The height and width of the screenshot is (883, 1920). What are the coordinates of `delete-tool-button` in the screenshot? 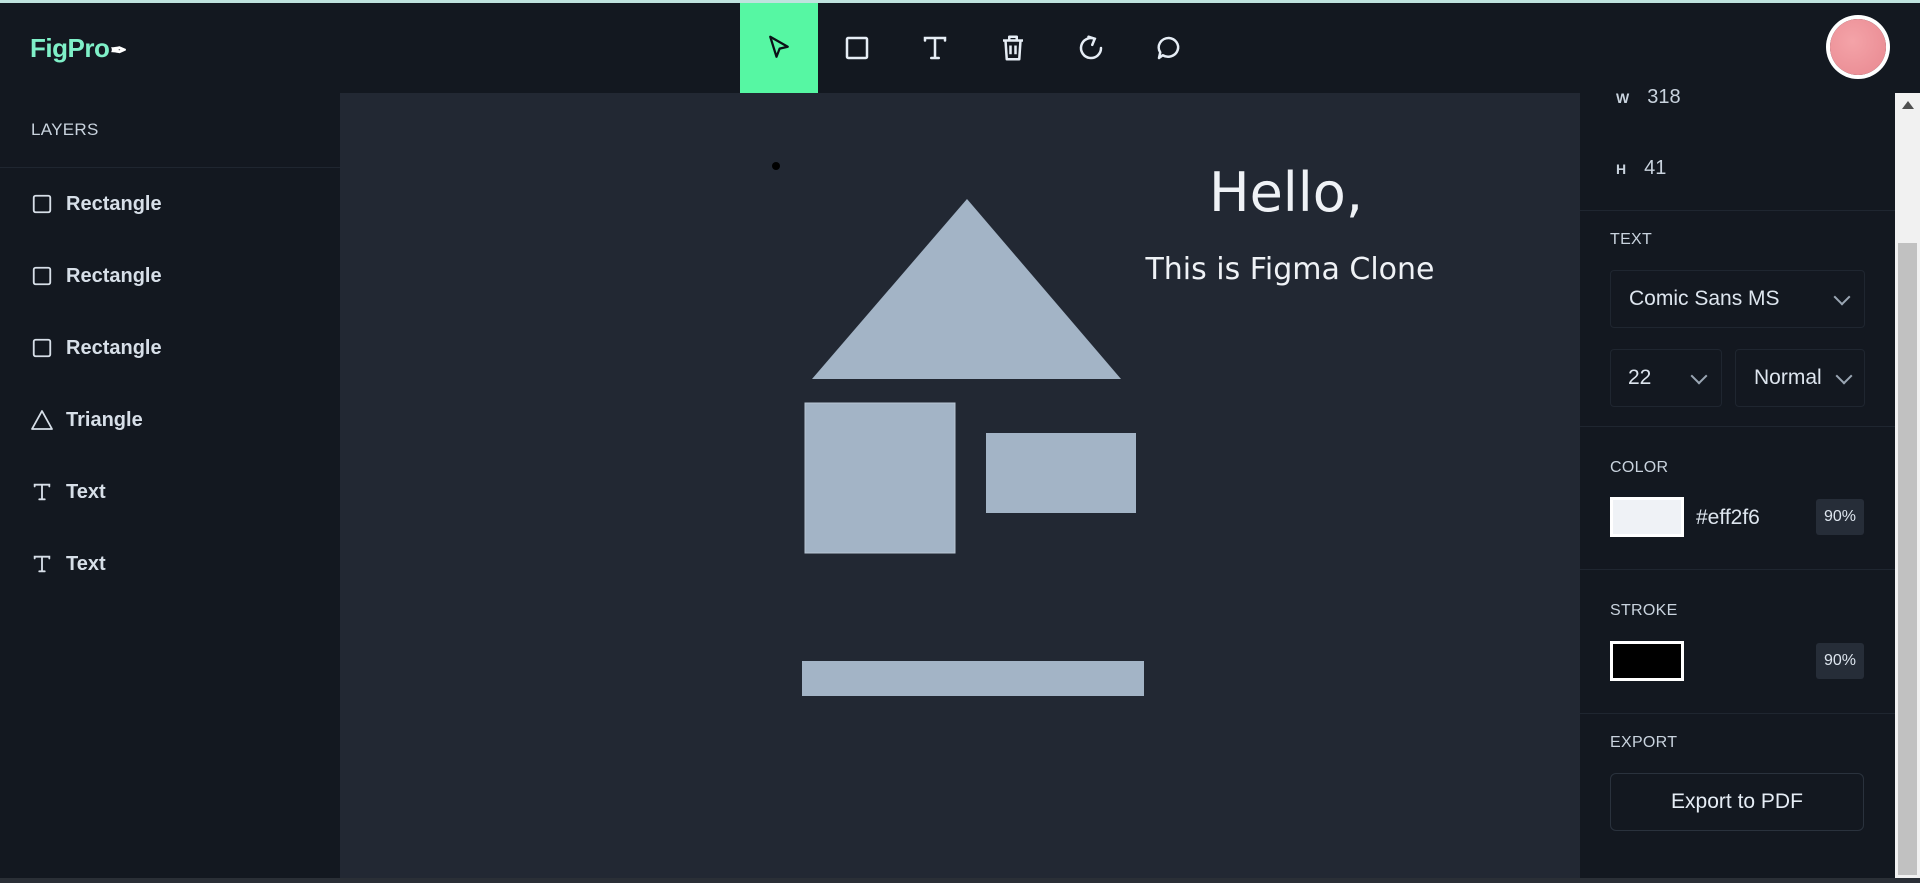 It's located at (1013, 48).